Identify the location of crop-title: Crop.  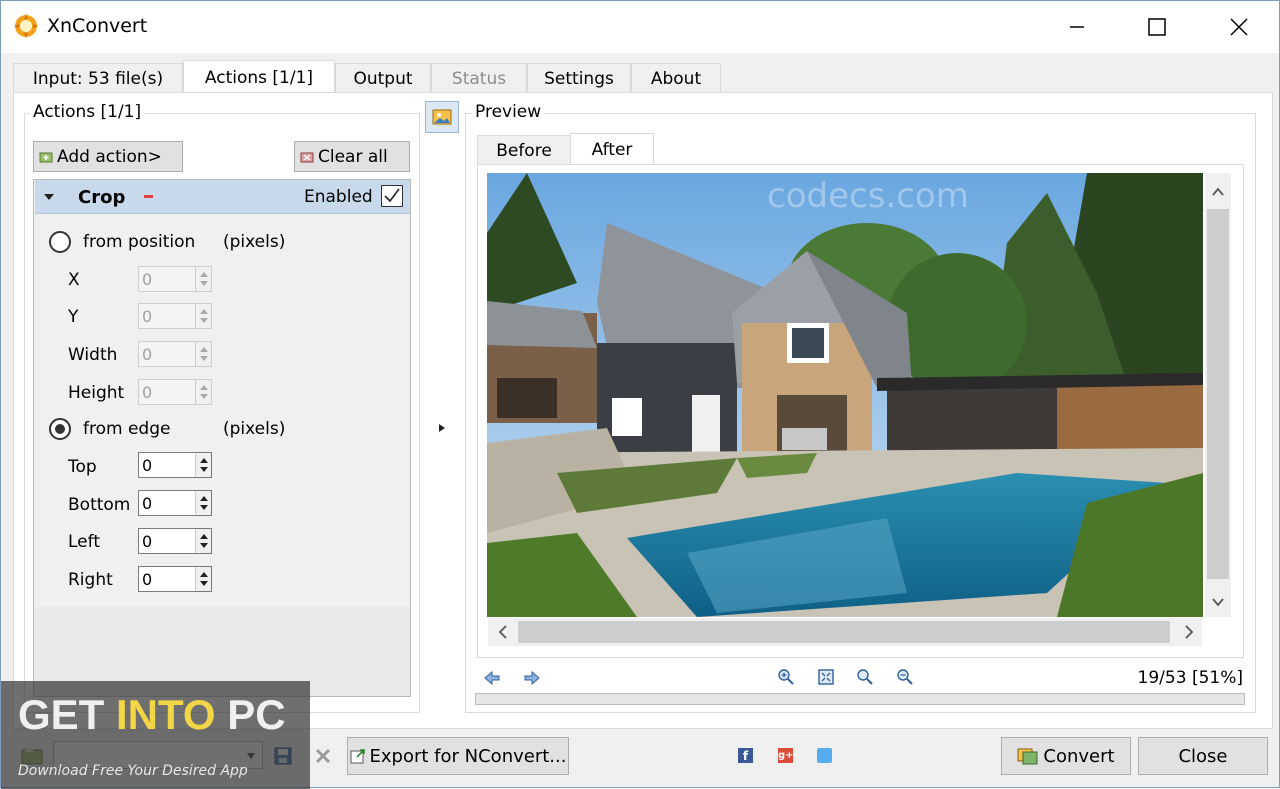
(102, 197).